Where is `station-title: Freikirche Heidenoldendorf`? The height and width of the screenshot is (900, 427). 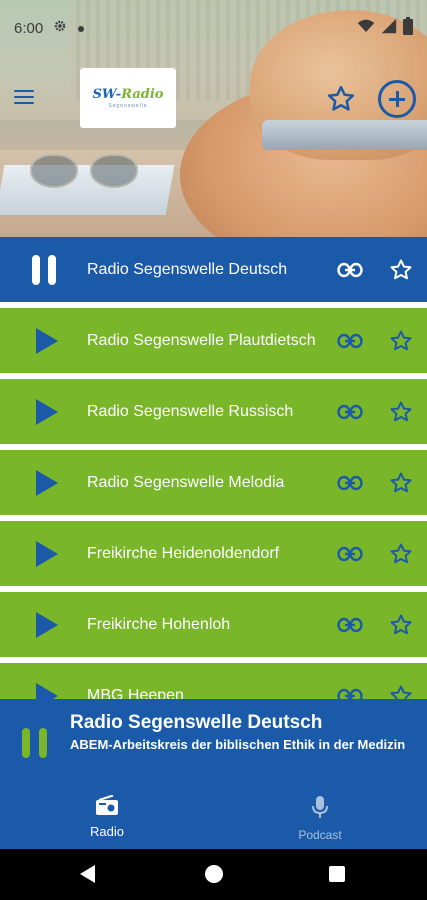 station-title: Freikirche Heidenoldendorf is located at coordinates (183, 553).